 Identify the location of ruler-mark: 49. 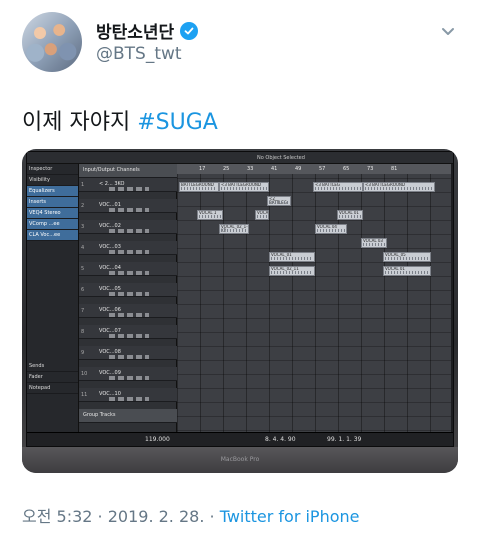
(298, 169).